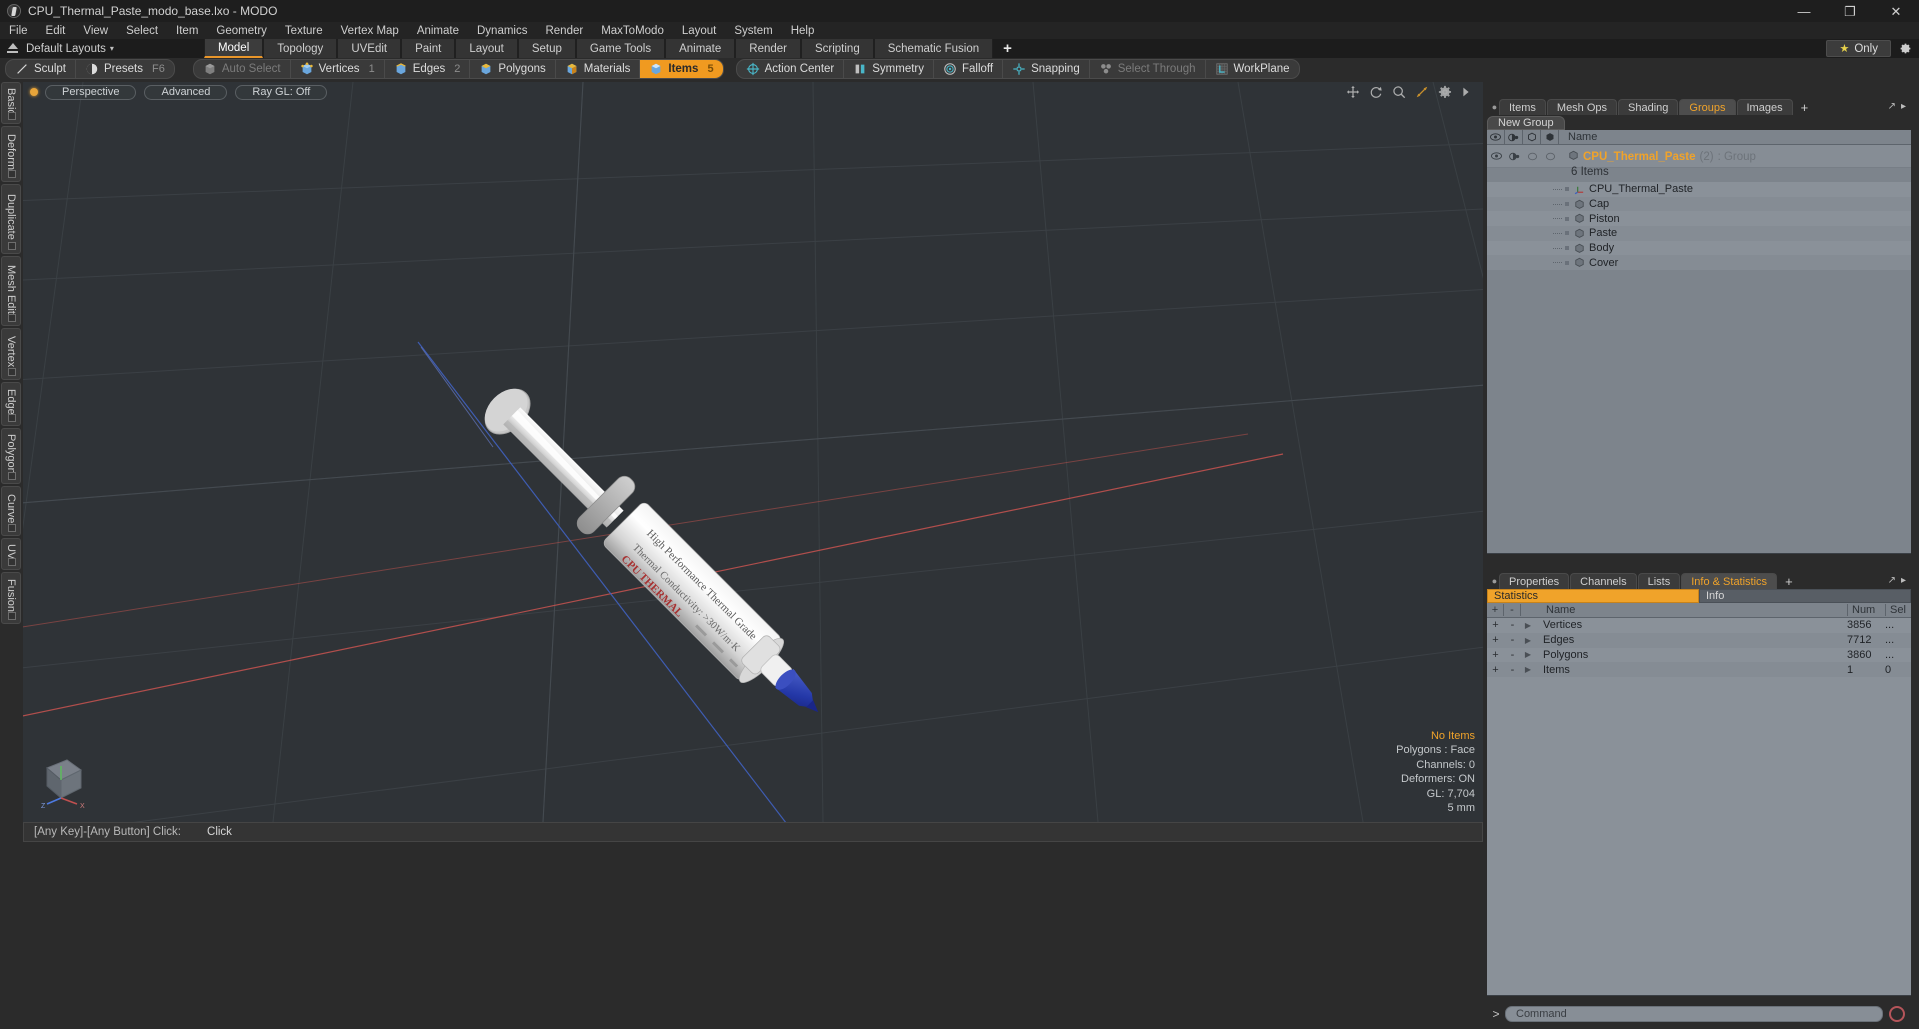  What do you see at coordinates (1353, 92) in the screenshot?
I see `move-icon` at bounding box center [1353, 92].